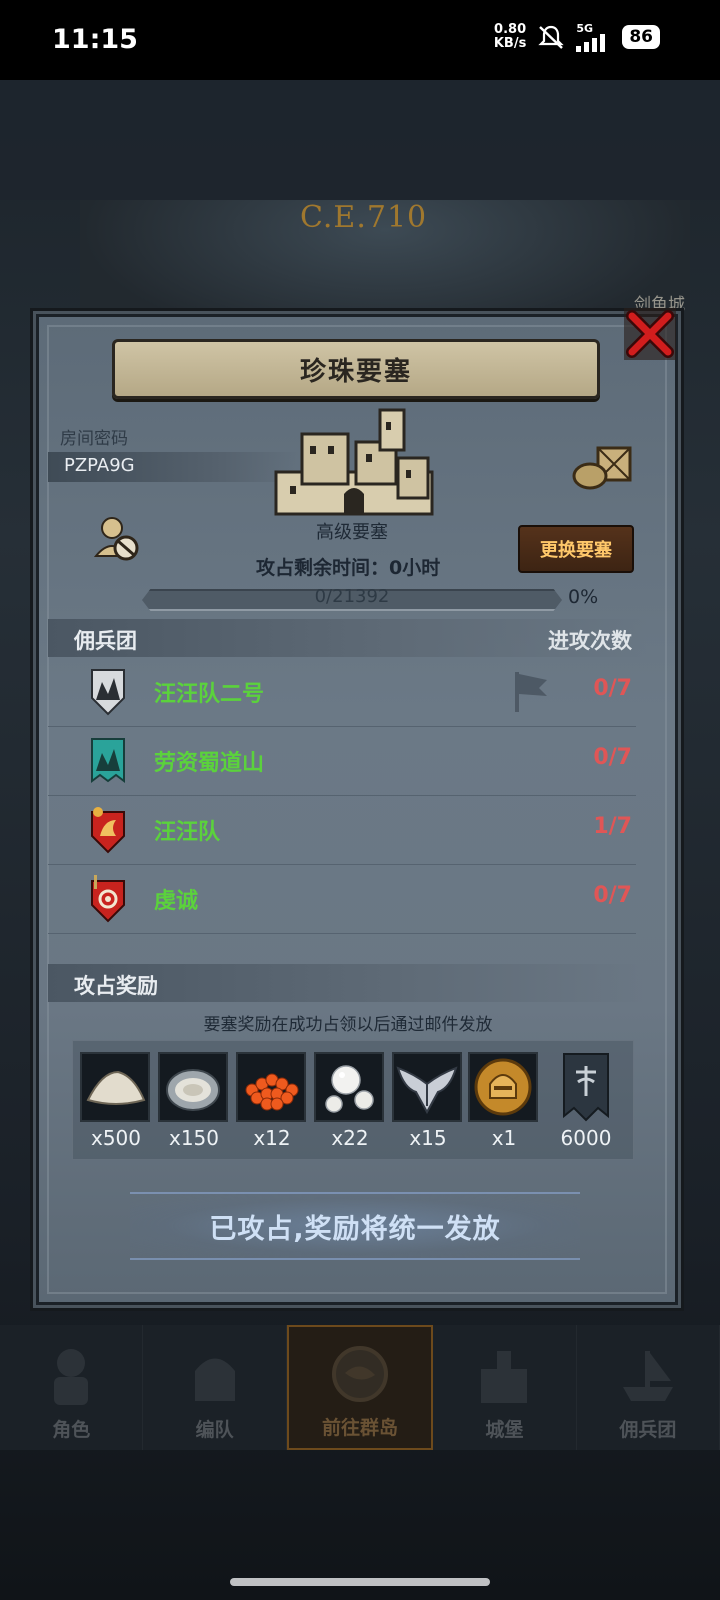 This screenshot has height=1600, width=720. What do you see at coordinates (591, 42) in the screenshot?
I see `signal-bars-icon` at bounding box center [591, 42].